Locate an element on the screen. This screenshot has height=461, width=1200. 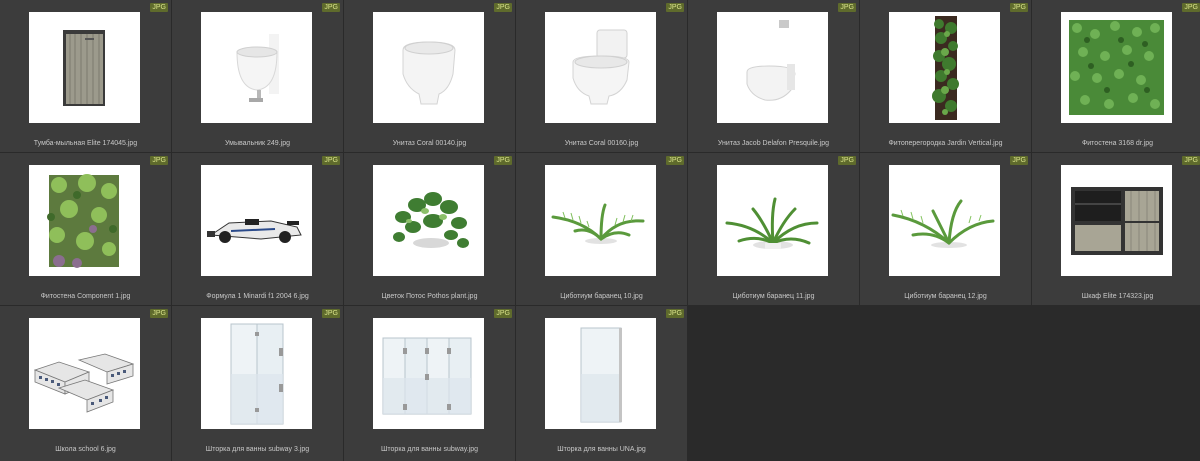
file-tile: JPG Шторка для ванны subway 3.jpg is located at coordinates (257, 383).